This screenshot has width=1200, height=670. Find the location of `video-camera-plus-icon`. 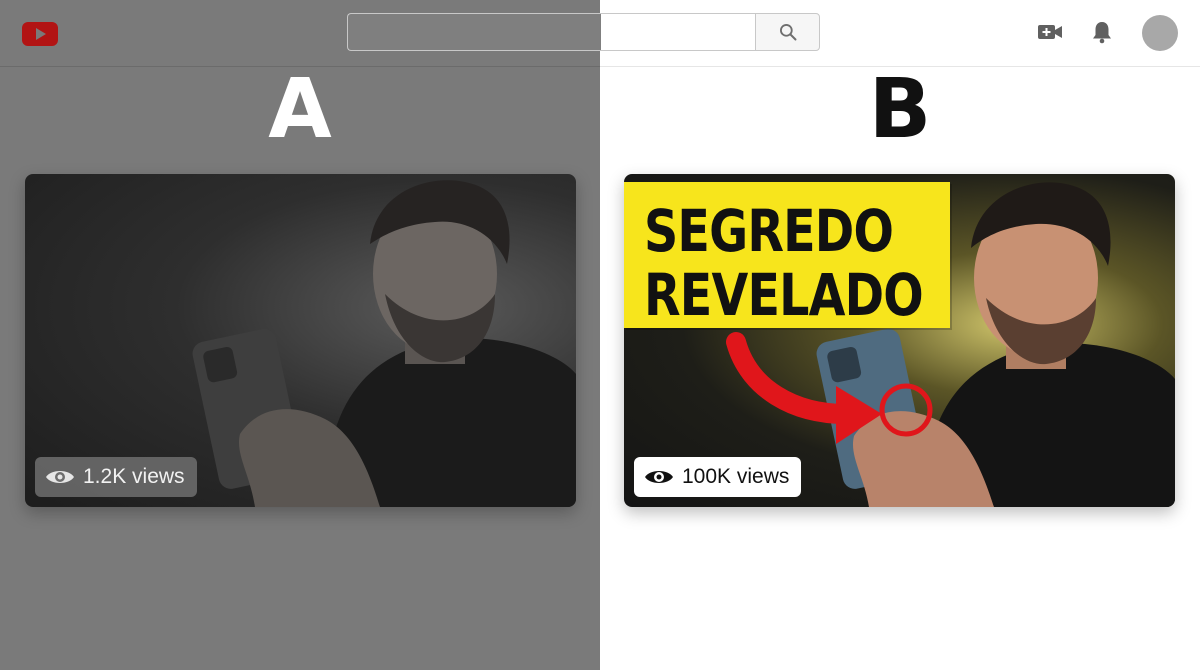

video-camera-plus-icon is located at coordinates (1050, 32).